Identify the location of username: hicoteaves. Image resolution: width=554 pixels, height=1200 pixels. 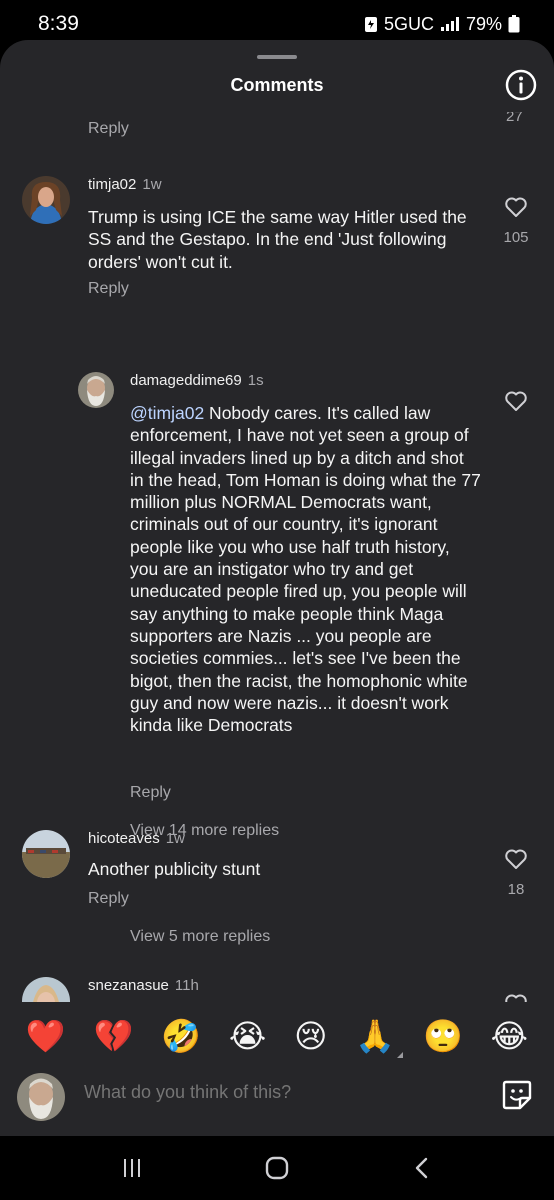
(124, 838).